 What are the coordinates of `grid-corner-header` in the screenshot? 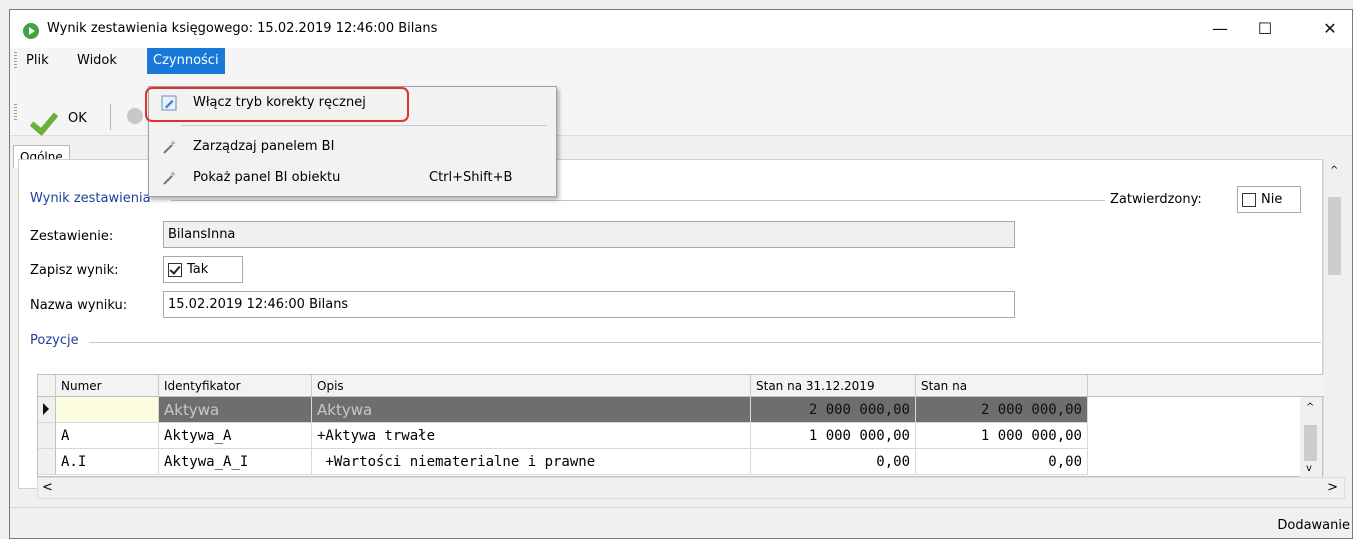 It's located at (47, 386).